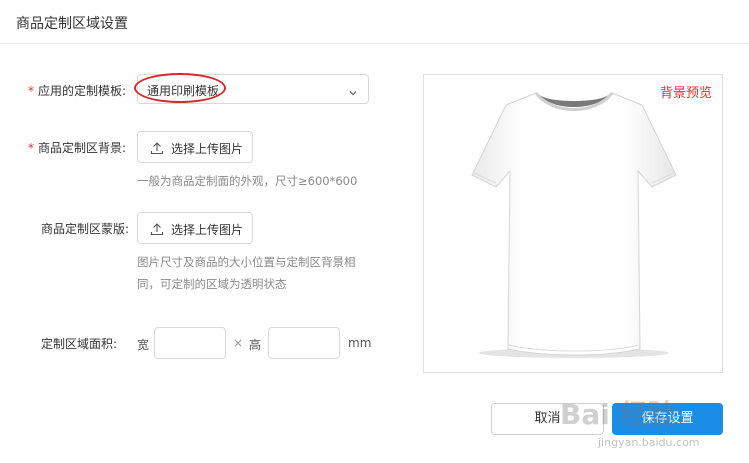  Describe the element at coordinates (85, 229) in the screenshot. I see `mask-label: 商品定制区蒙版:` at that location.